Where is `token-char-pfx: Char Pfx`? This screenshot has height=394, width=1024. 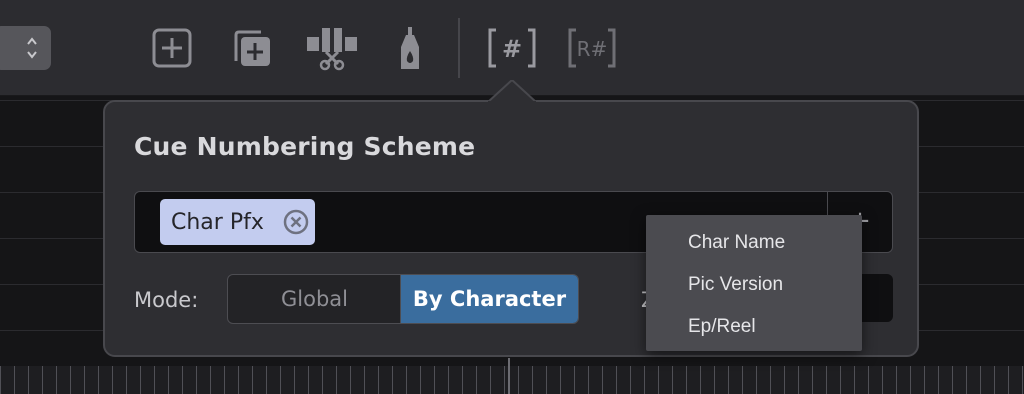 token-char-pfx: Char Pfx is located at coordinates (237, 222).